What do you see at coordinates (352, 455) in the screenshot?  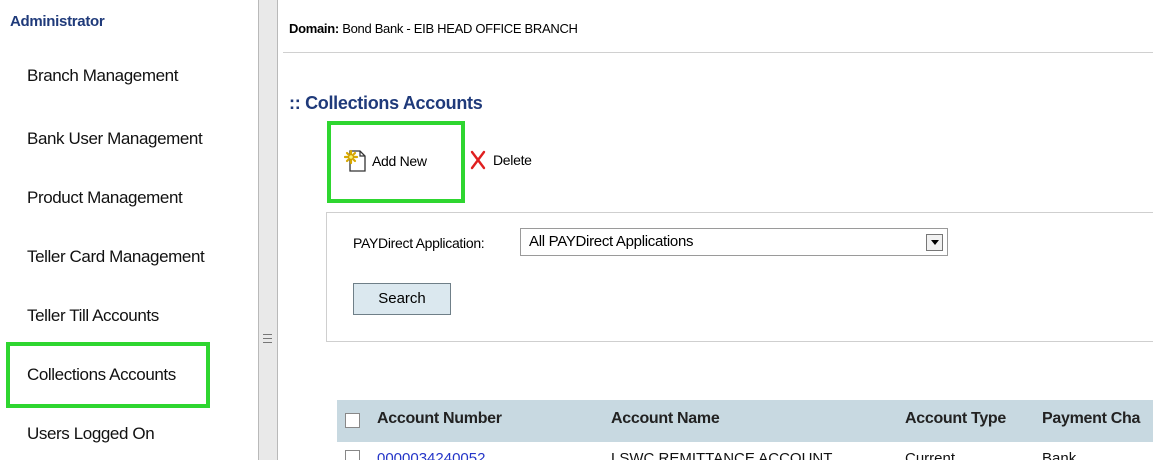 I see `row-checkbox` at bounding box center [352, 455].